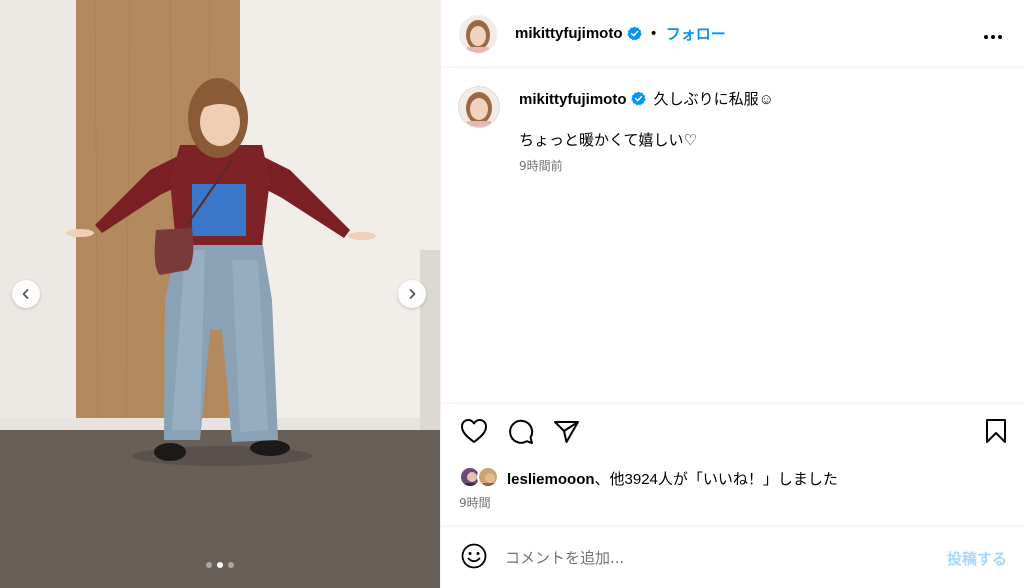  I want to click on chevron-right-icon, so click(412, 294).